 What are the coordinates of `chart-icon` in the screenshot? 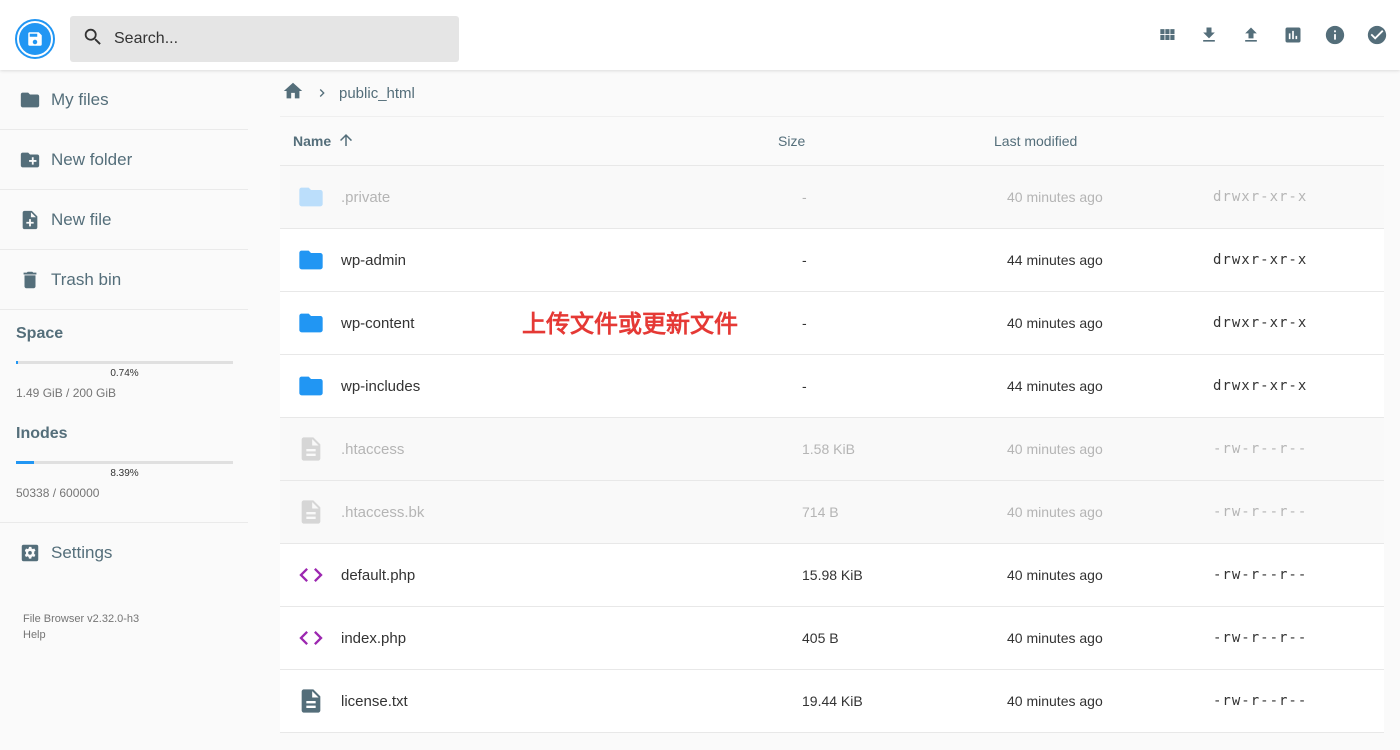 It's located at (1293, 35).